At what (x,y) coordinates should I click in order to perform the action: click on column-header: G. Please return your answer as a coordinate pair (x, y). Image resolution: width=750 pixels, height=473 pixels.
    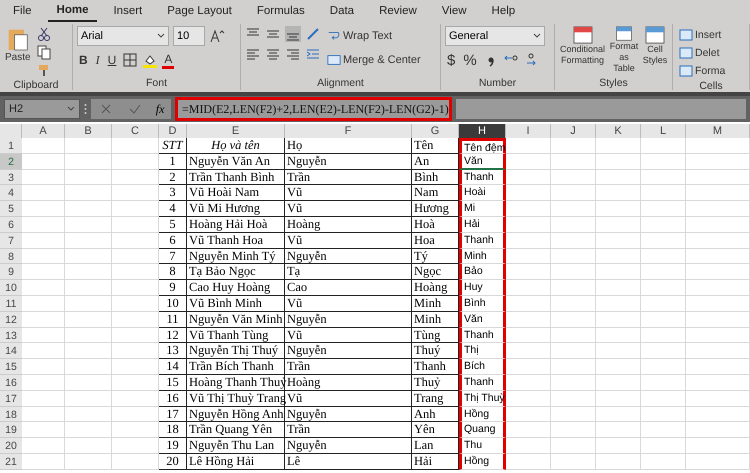
    Looking at the image, I should click on (435, 131).